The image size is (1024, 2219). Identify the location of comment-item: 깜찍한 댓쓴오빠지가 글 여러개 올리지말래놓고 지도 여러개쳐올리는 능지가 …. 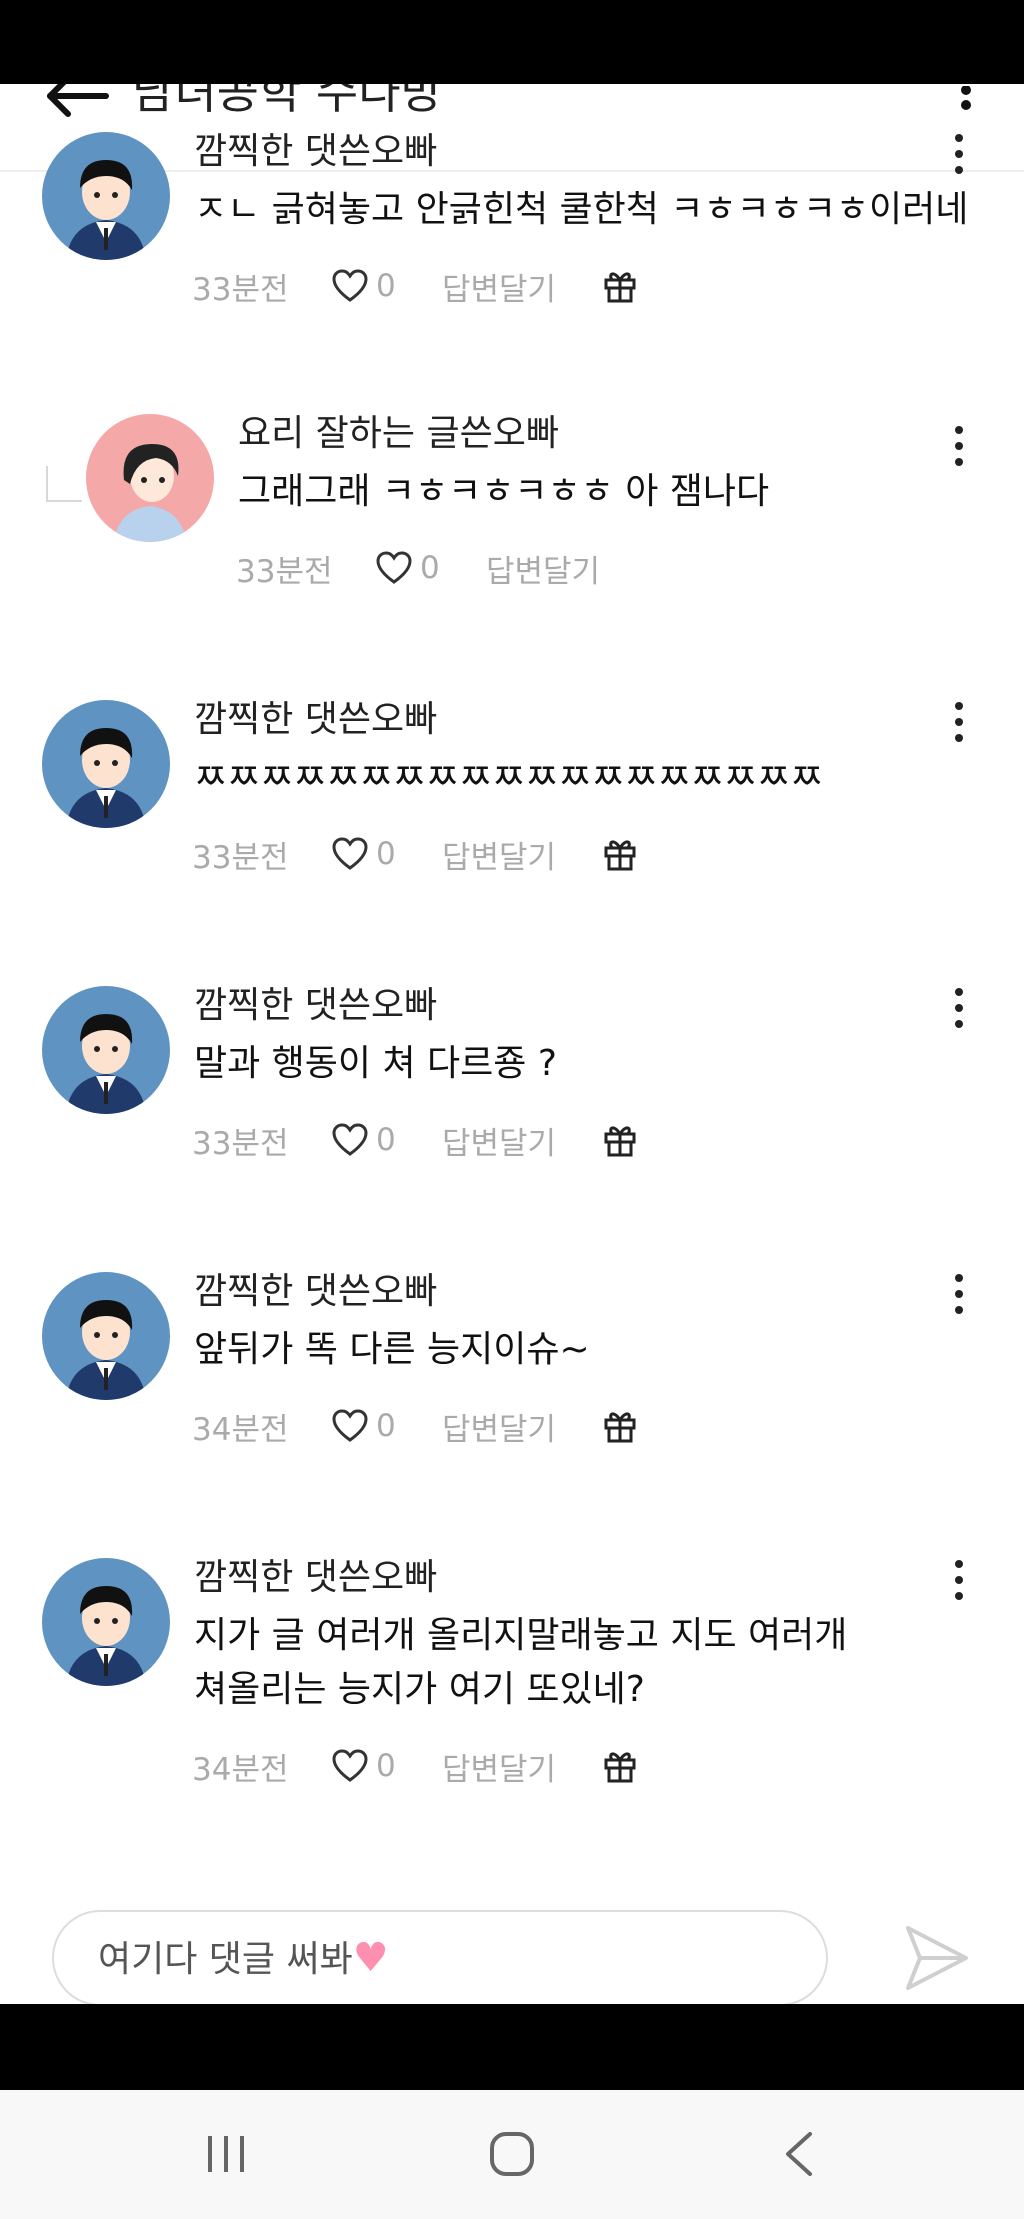
(512, 1696).